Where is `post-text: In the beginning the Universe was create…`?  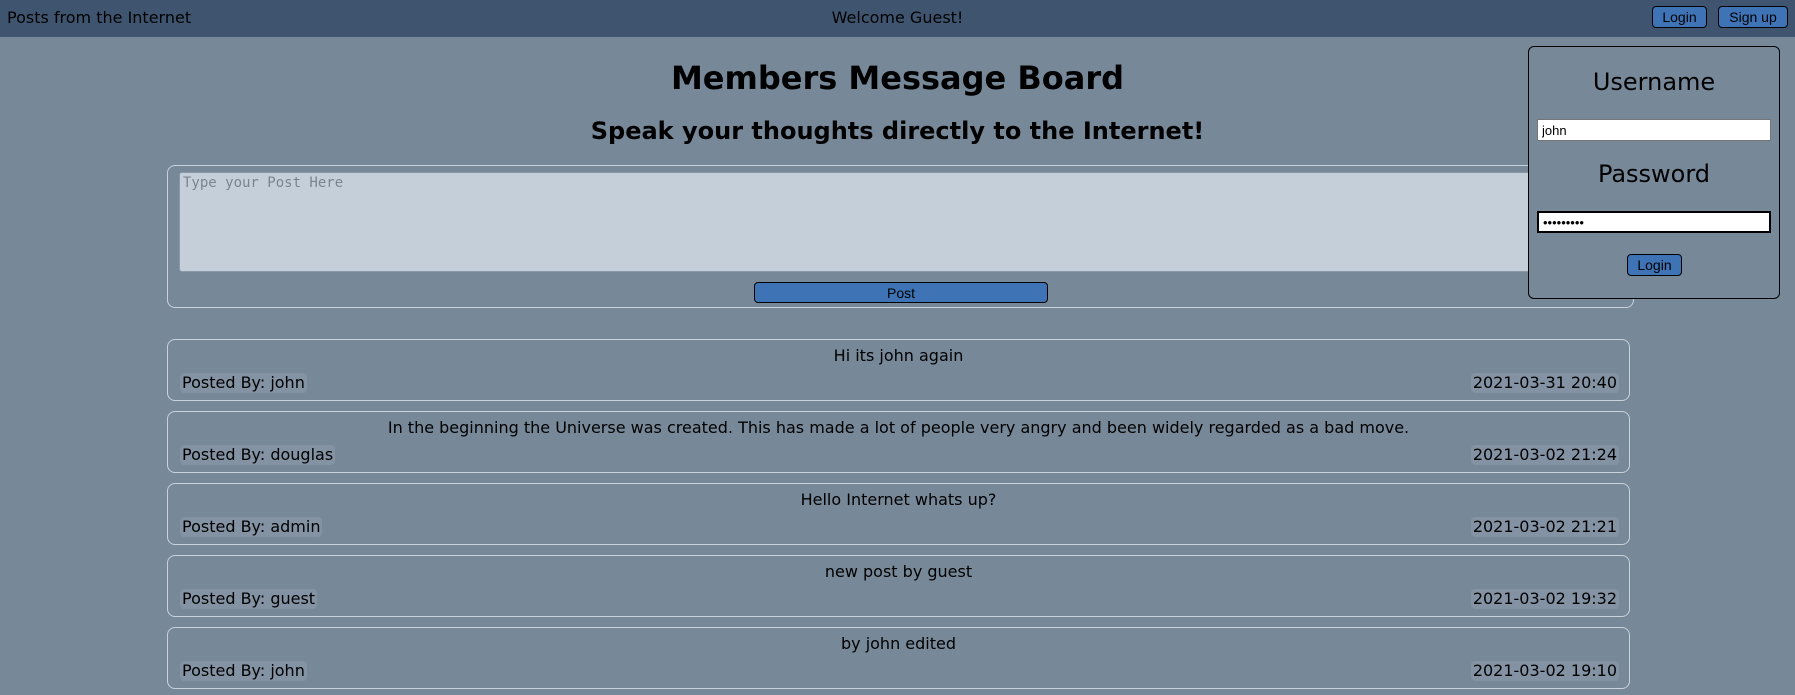 post-text: In the beginning the Universe was create… is located at coordinates (898, 427).